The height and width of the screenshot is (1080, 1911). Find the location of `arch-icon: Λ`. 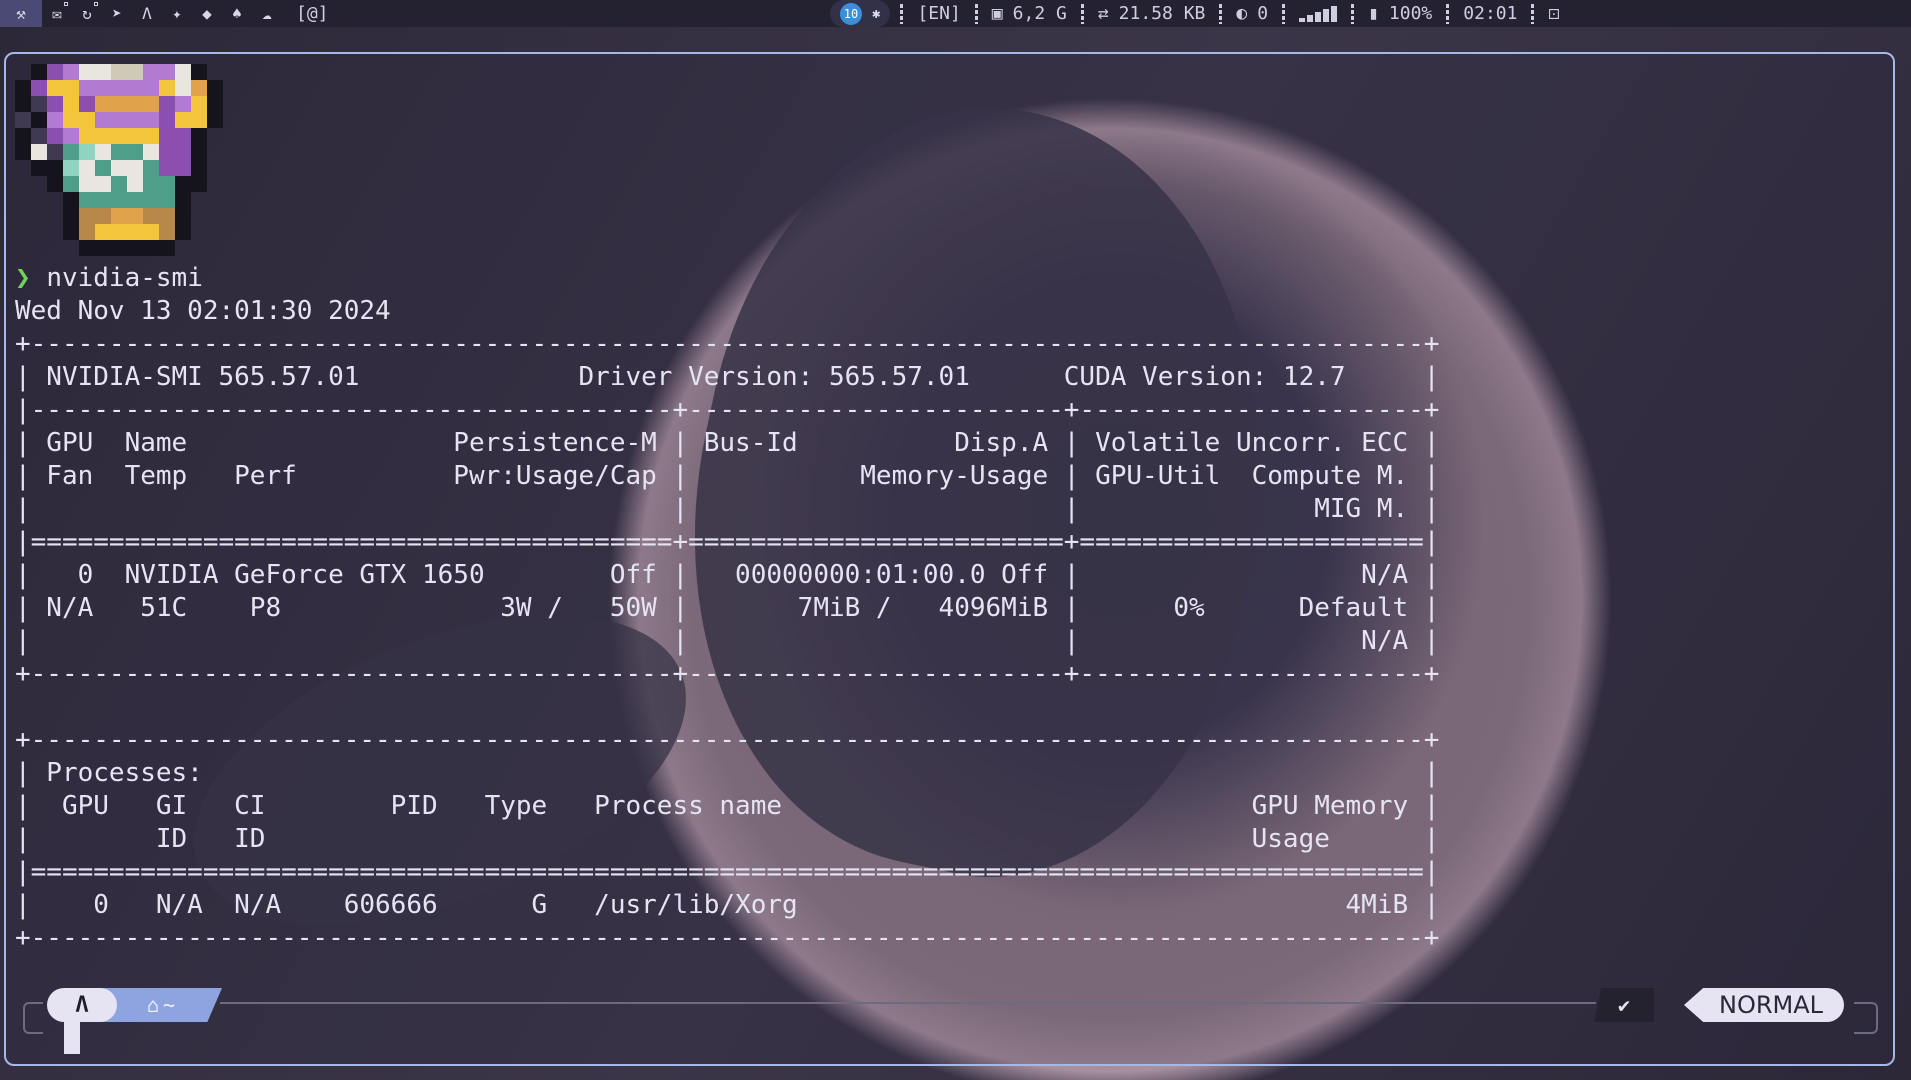

arch-icon: Λ is located at coordinates (147, 13).